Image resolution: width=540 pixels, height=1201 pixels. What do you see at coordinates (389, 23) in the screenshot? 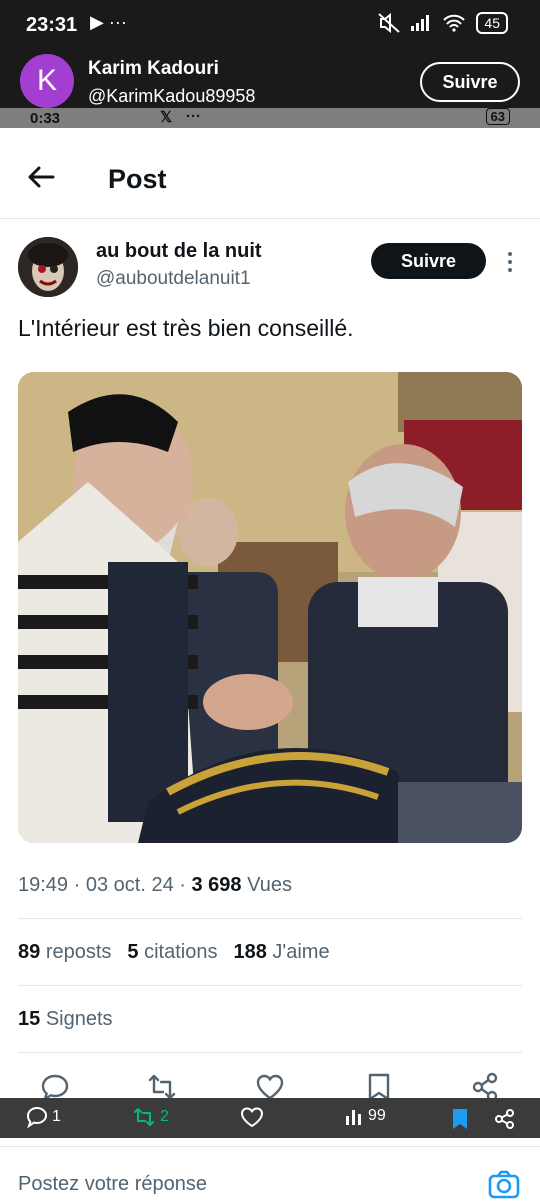
I see `mute-icon` at bounding box center [389, 23].